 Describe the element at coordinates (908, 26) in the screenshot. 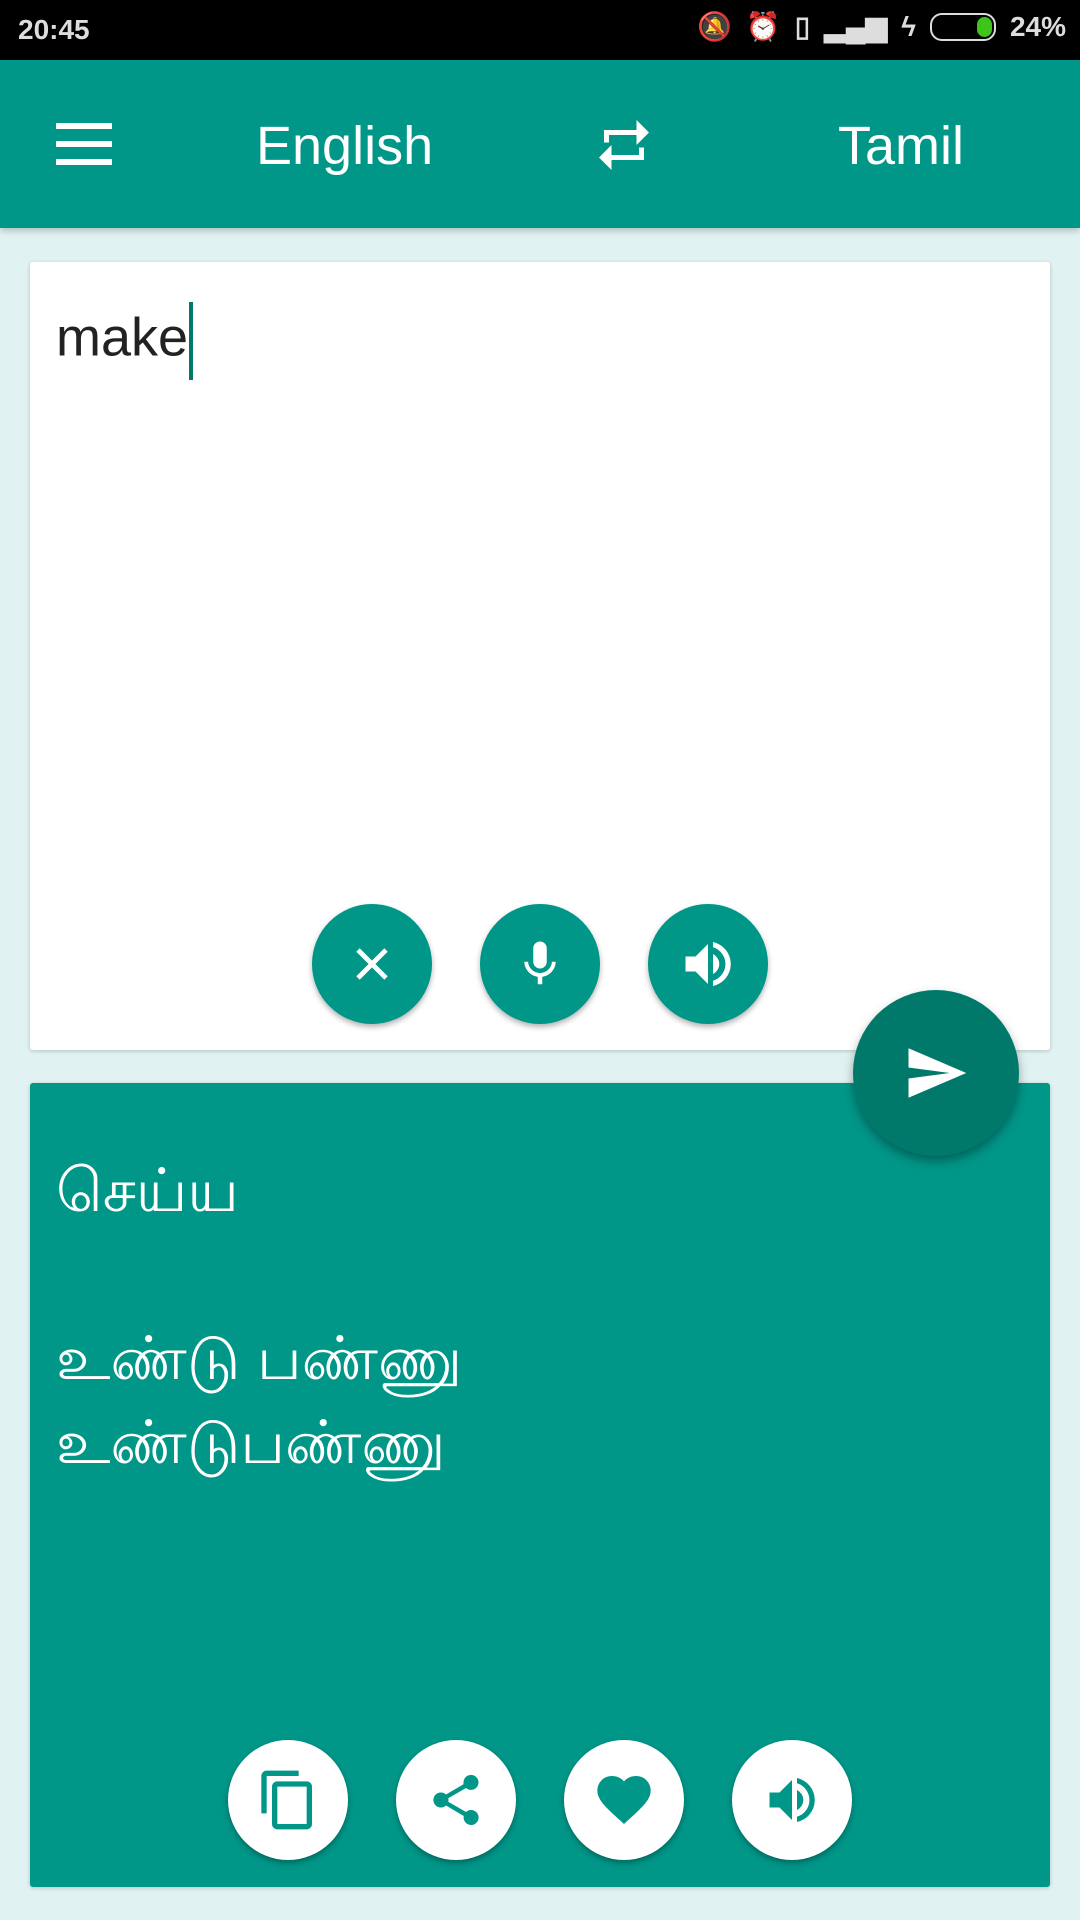

I see `charging-icon: ϟ` at that location.